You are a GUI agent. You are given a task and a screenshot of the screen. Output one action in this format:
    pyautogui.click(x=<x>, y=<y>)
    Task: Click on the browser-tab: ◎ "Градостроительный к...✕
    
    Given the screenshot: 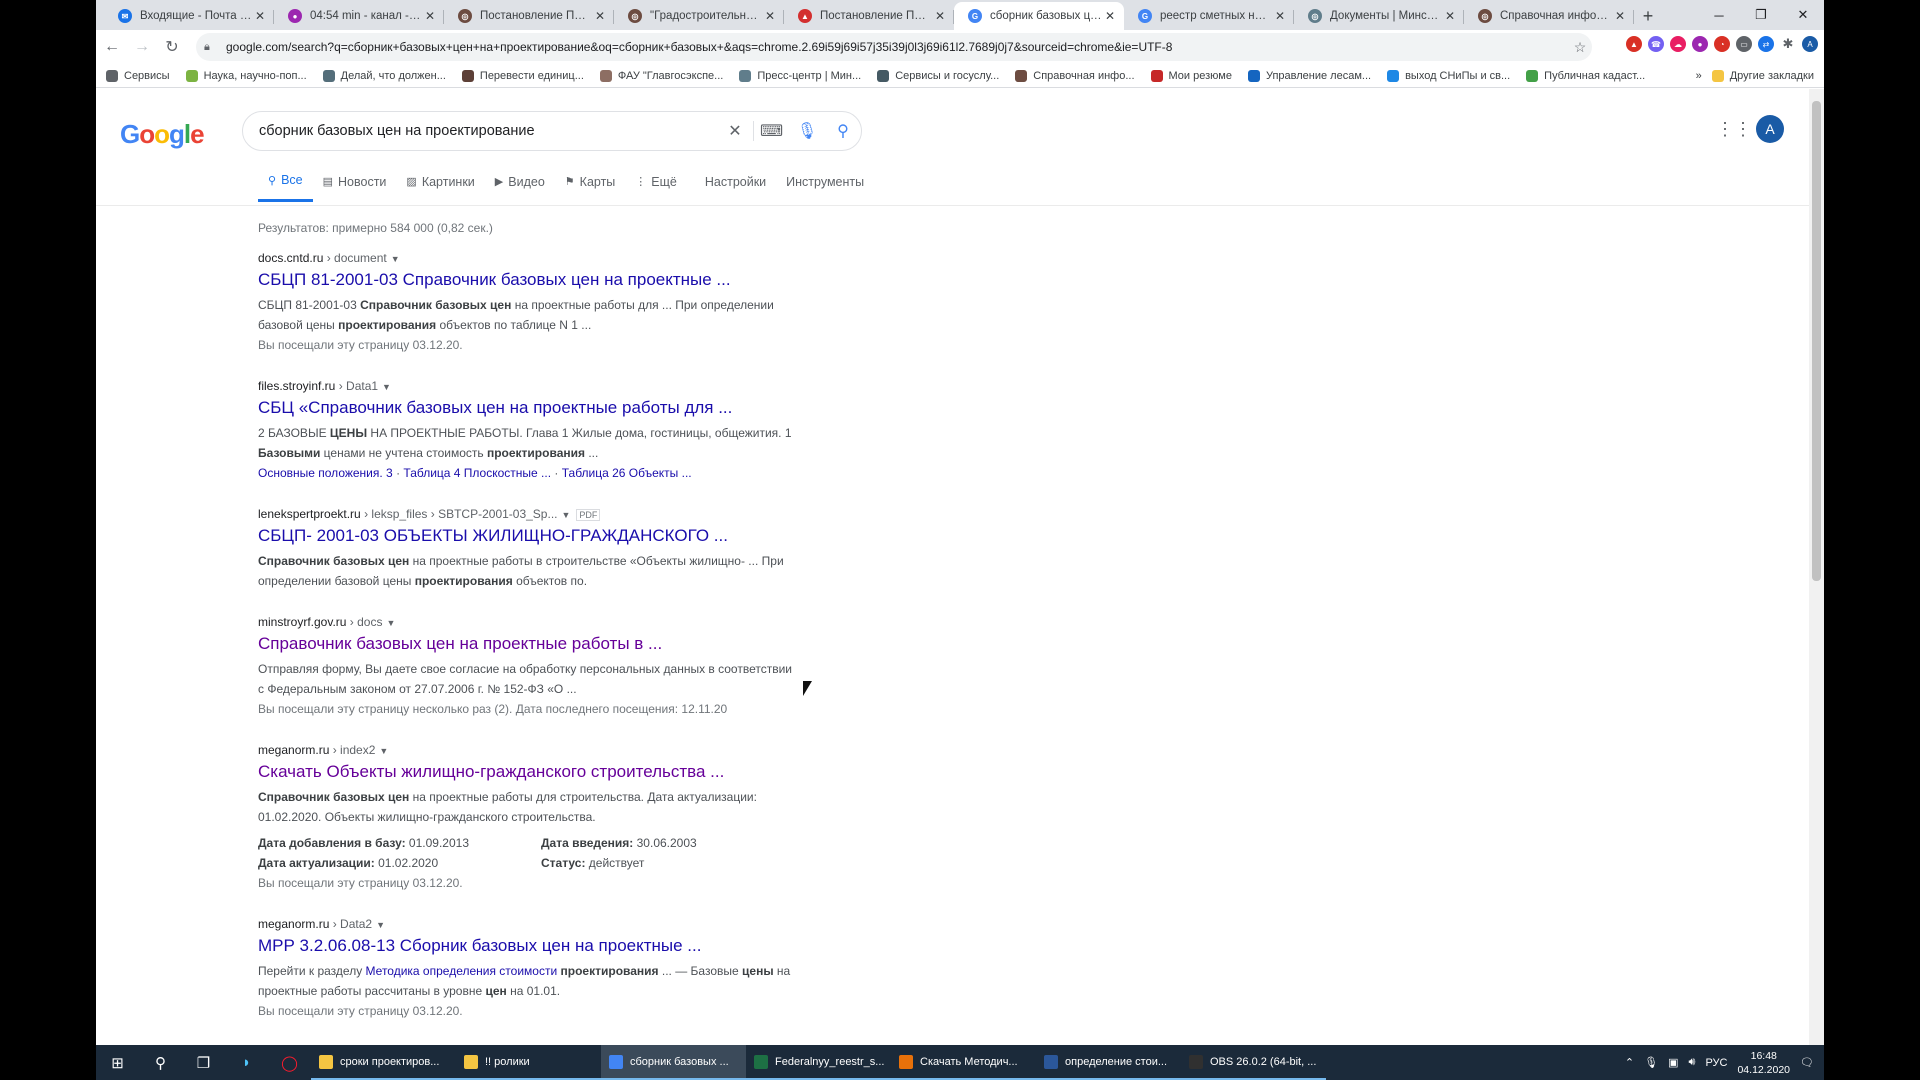 What is the action you would take?
    pyautogui.click(x=699, y=16)
    